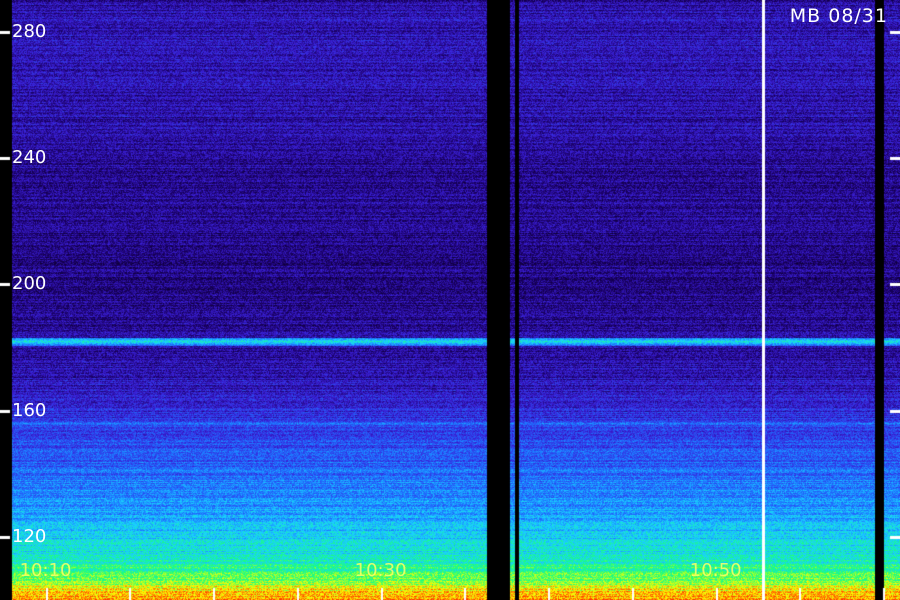 This screenshot has width=900, height=600. I want to click on x-time-label: 10:10, so click(45, 570).